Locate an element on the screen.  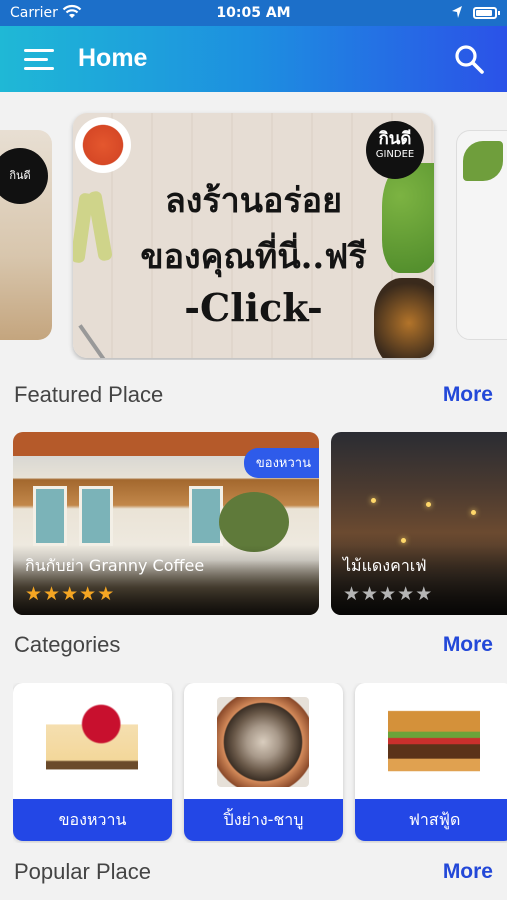
banner-headline-line-3: -Click- is located at coordinates (253, 307).